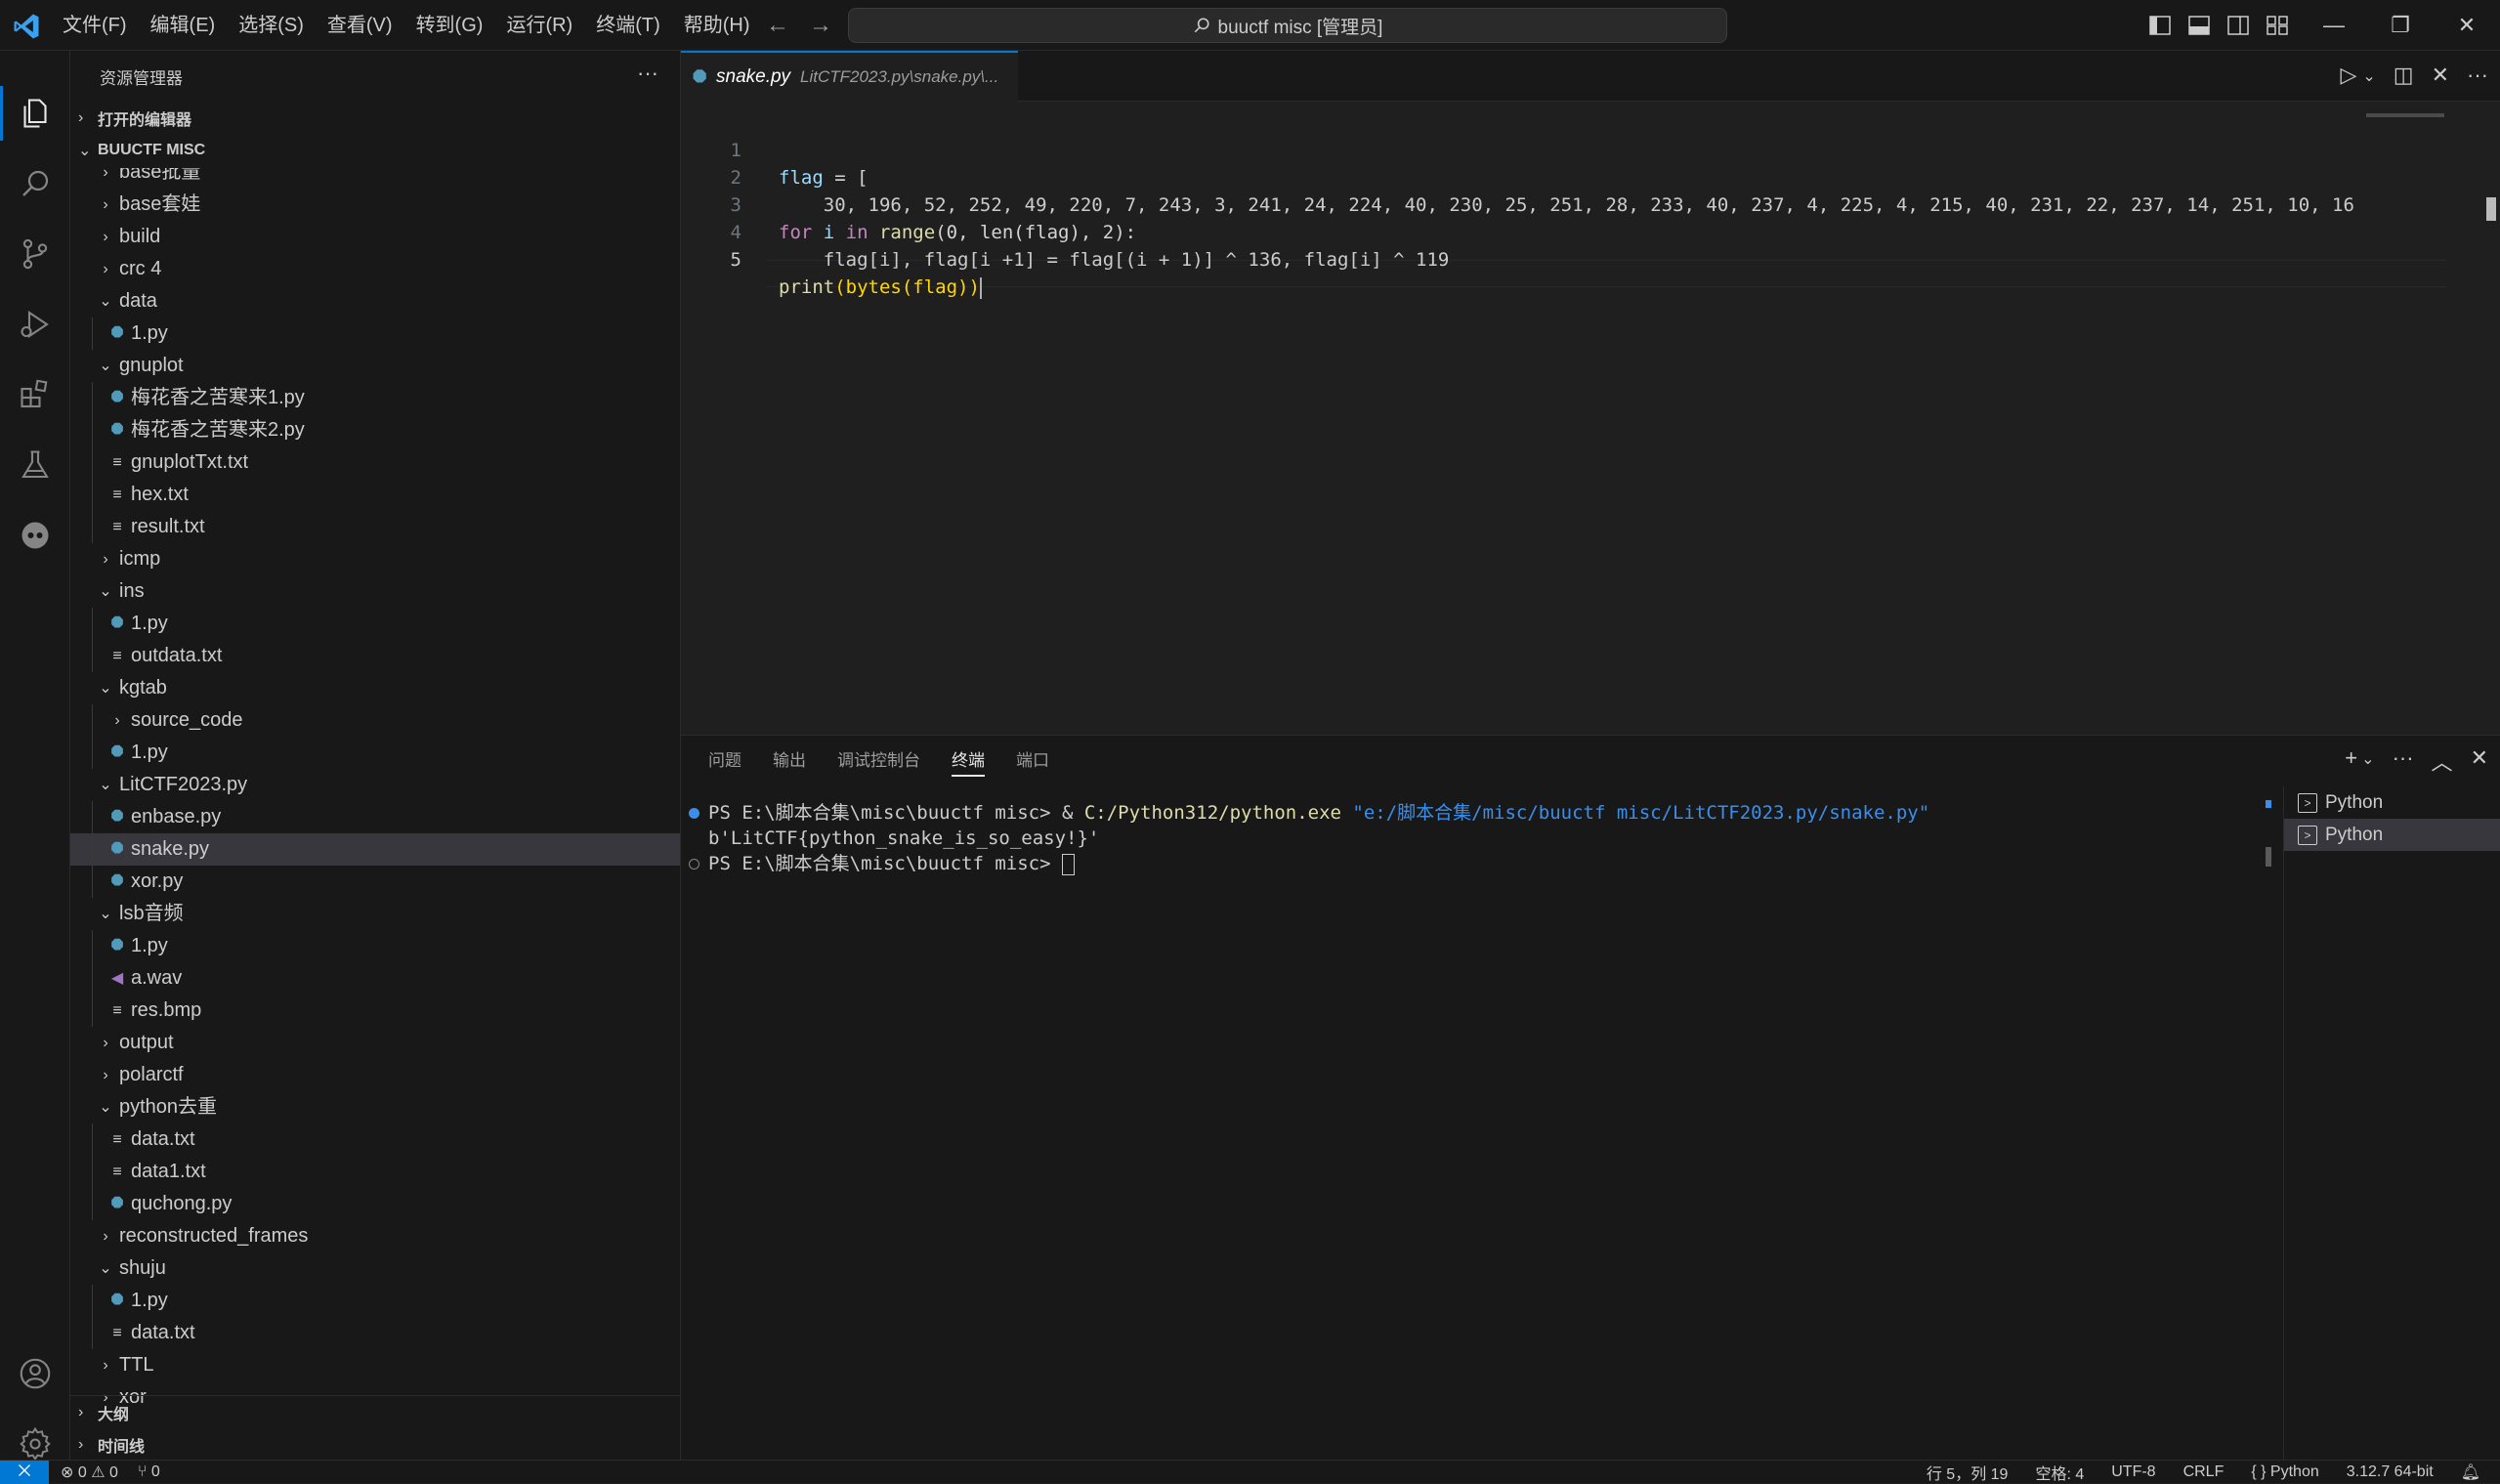 The image size is (2500, 1484). Describe the element at coordinates (375, 366) in the screenshot. I see `tree-folder: ⌄ gnuplot` at that location.